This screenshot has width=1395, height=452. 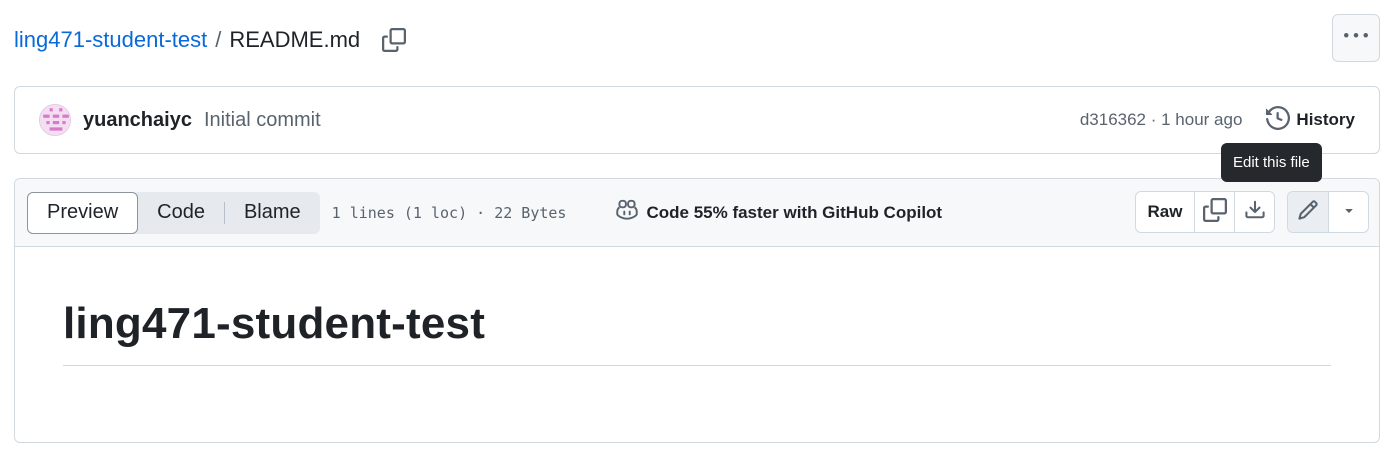 What do you see at coordinates (83, 212) in the screenshot?
I see `tab-preview: Preview` at bounding box center [83, 212].